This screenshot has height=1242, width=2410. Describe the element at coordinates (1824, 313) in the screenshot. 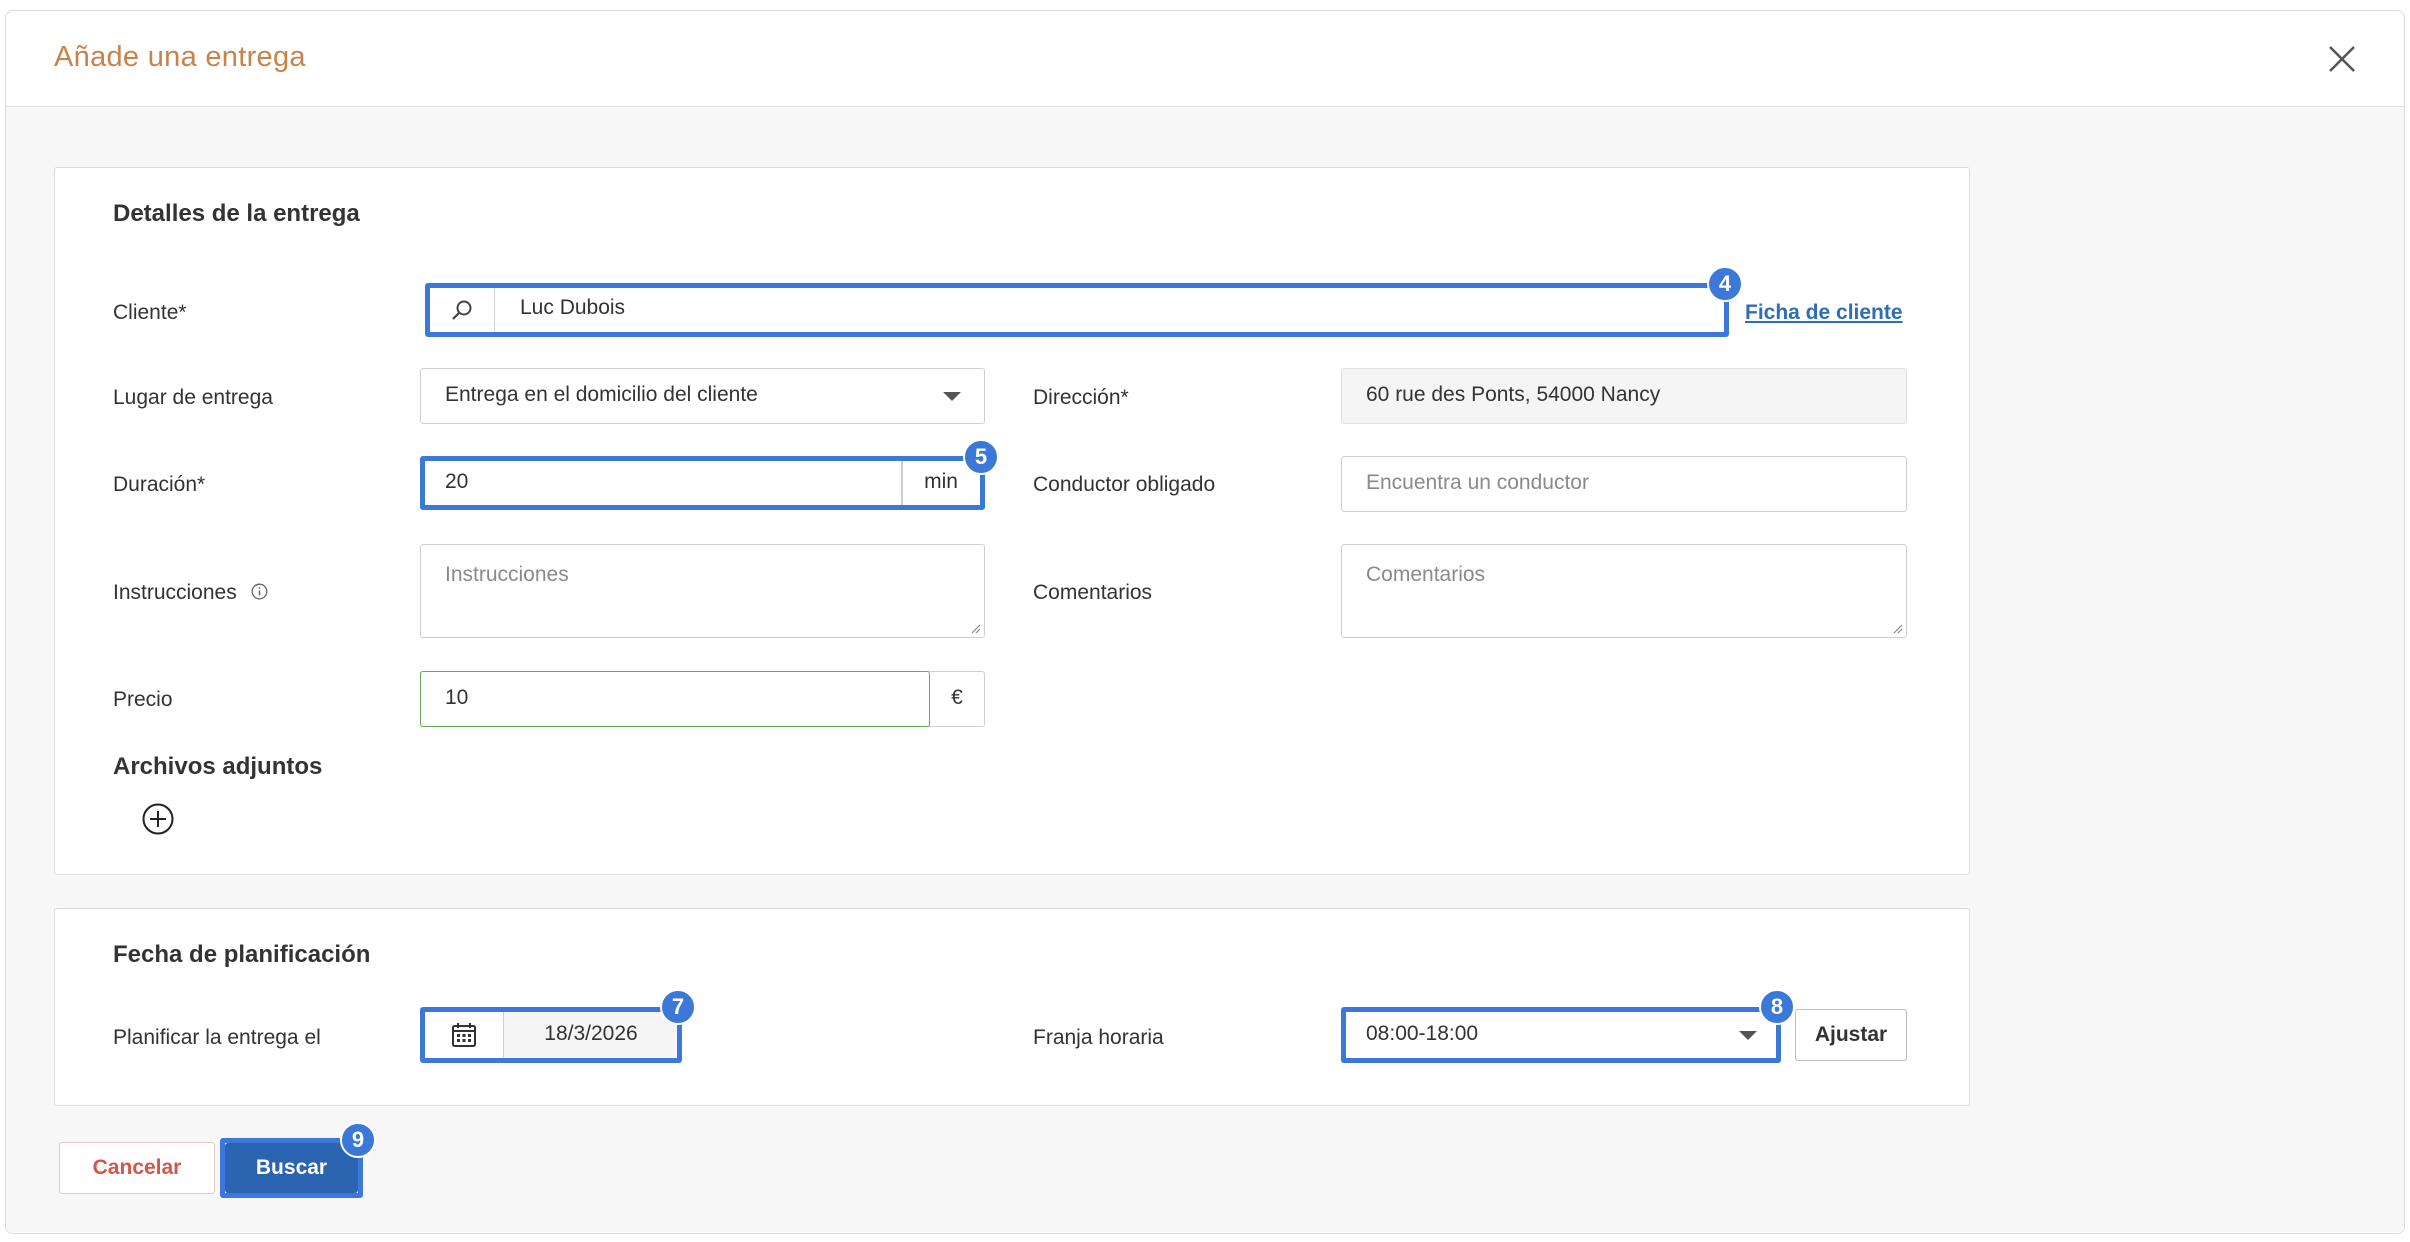

I see `client-profile-link: Ficha de cliente` at that location.